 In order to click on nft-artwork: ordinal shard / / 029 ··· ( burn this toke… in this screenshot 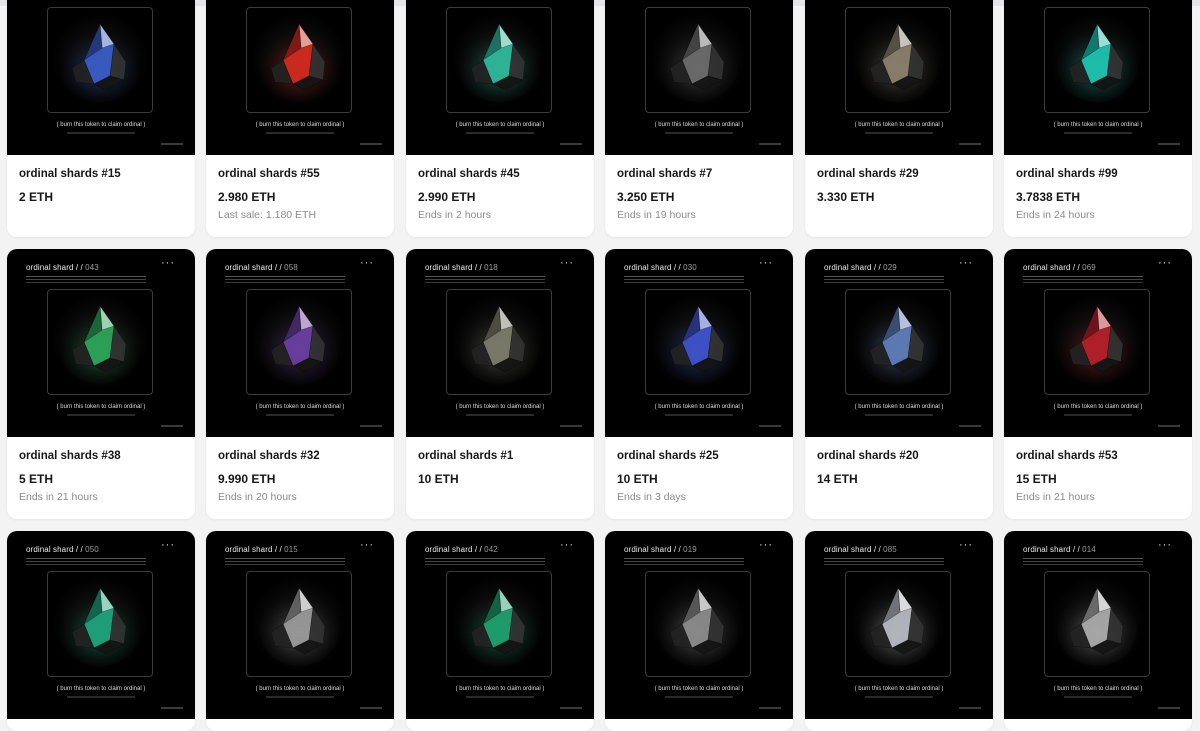, I will do `click(899, 343)`.